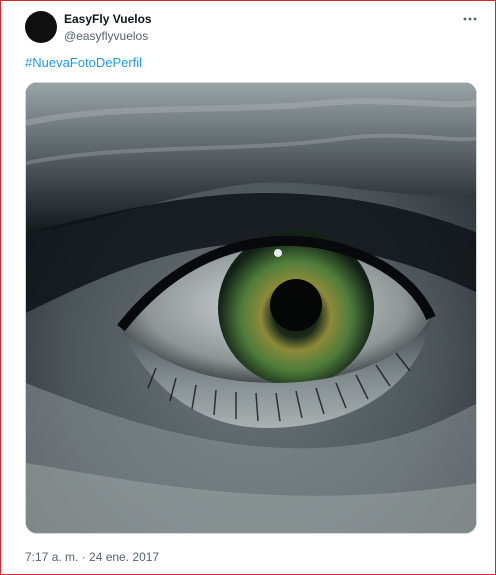 Image resolution: width=496 pixels, height=575 pixels. I want to click on hashtag-link: #NuevaFotoDePerfil, so click(83, 62).